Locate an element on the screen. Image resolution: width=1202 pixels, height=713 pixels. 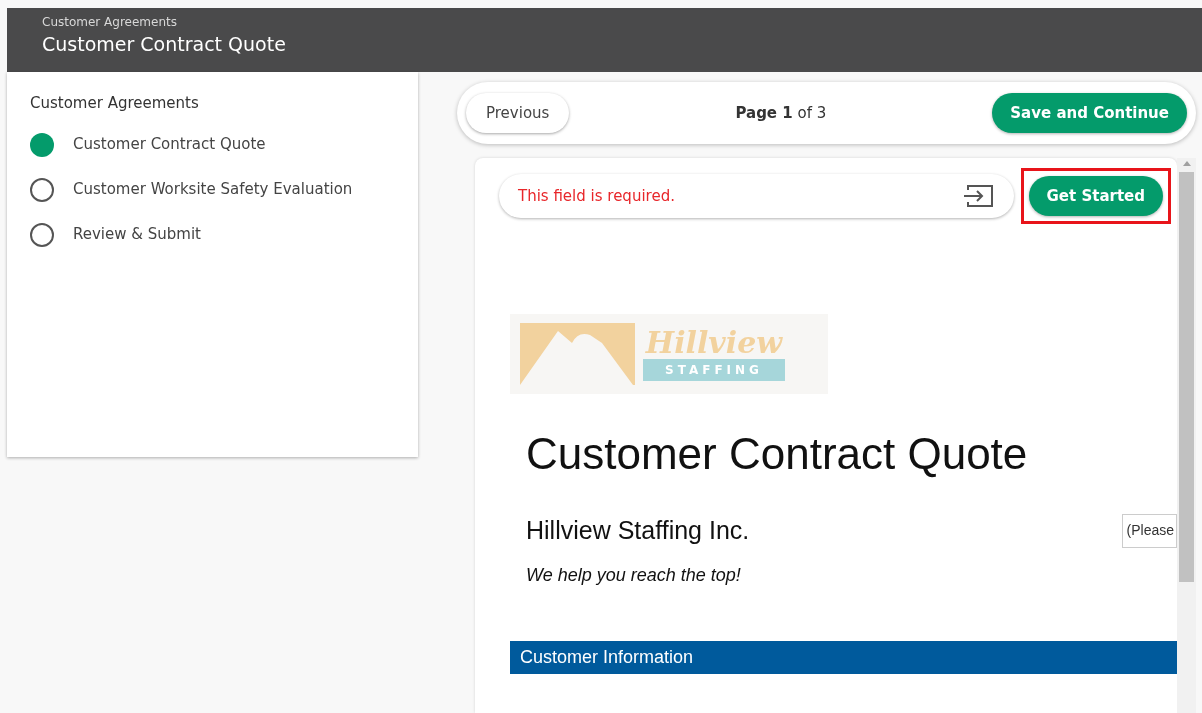
scroll-thumb is located at coordinates (1186, 377).